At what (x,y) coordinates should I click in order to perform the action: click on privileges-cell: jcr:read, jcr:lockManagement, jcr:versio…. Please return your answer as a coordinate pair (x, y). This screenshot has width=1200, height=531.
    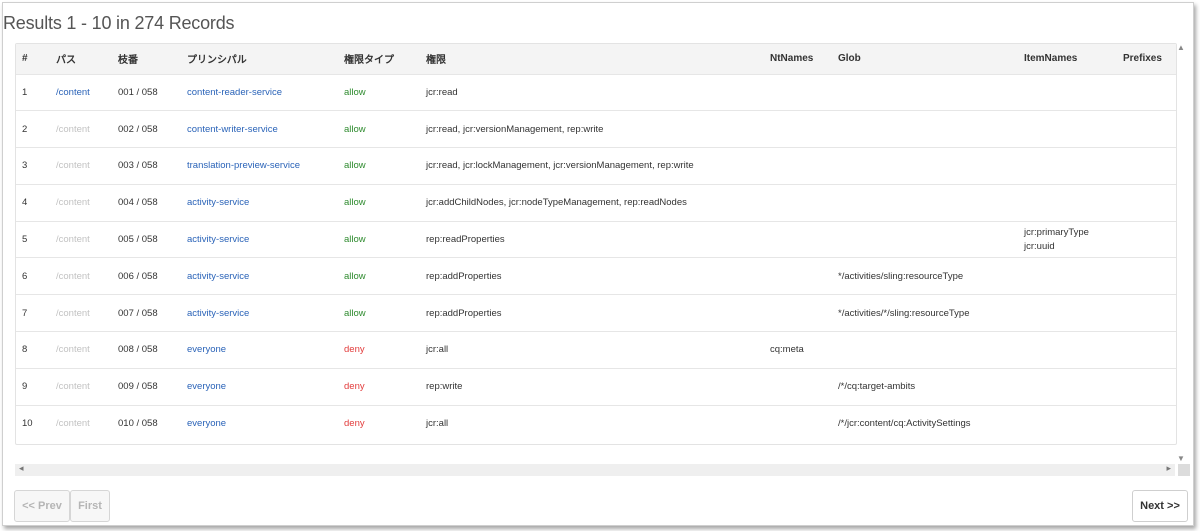
    Looking at the image, I should click on (560, 166).